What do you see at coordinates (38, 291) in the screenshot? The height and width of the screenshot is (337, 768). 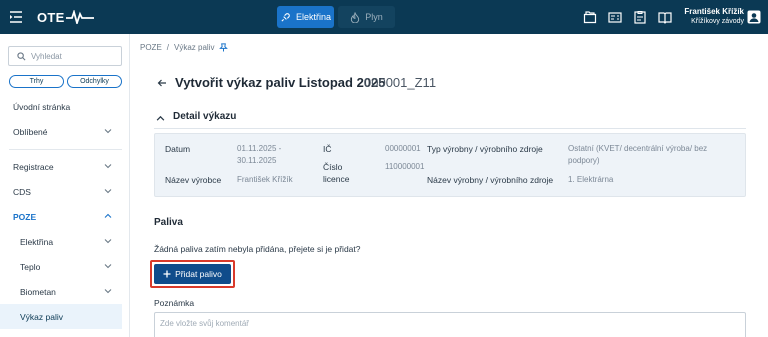 I see `sidebar-item-label: Biometan` at bounding box center [38, 291].